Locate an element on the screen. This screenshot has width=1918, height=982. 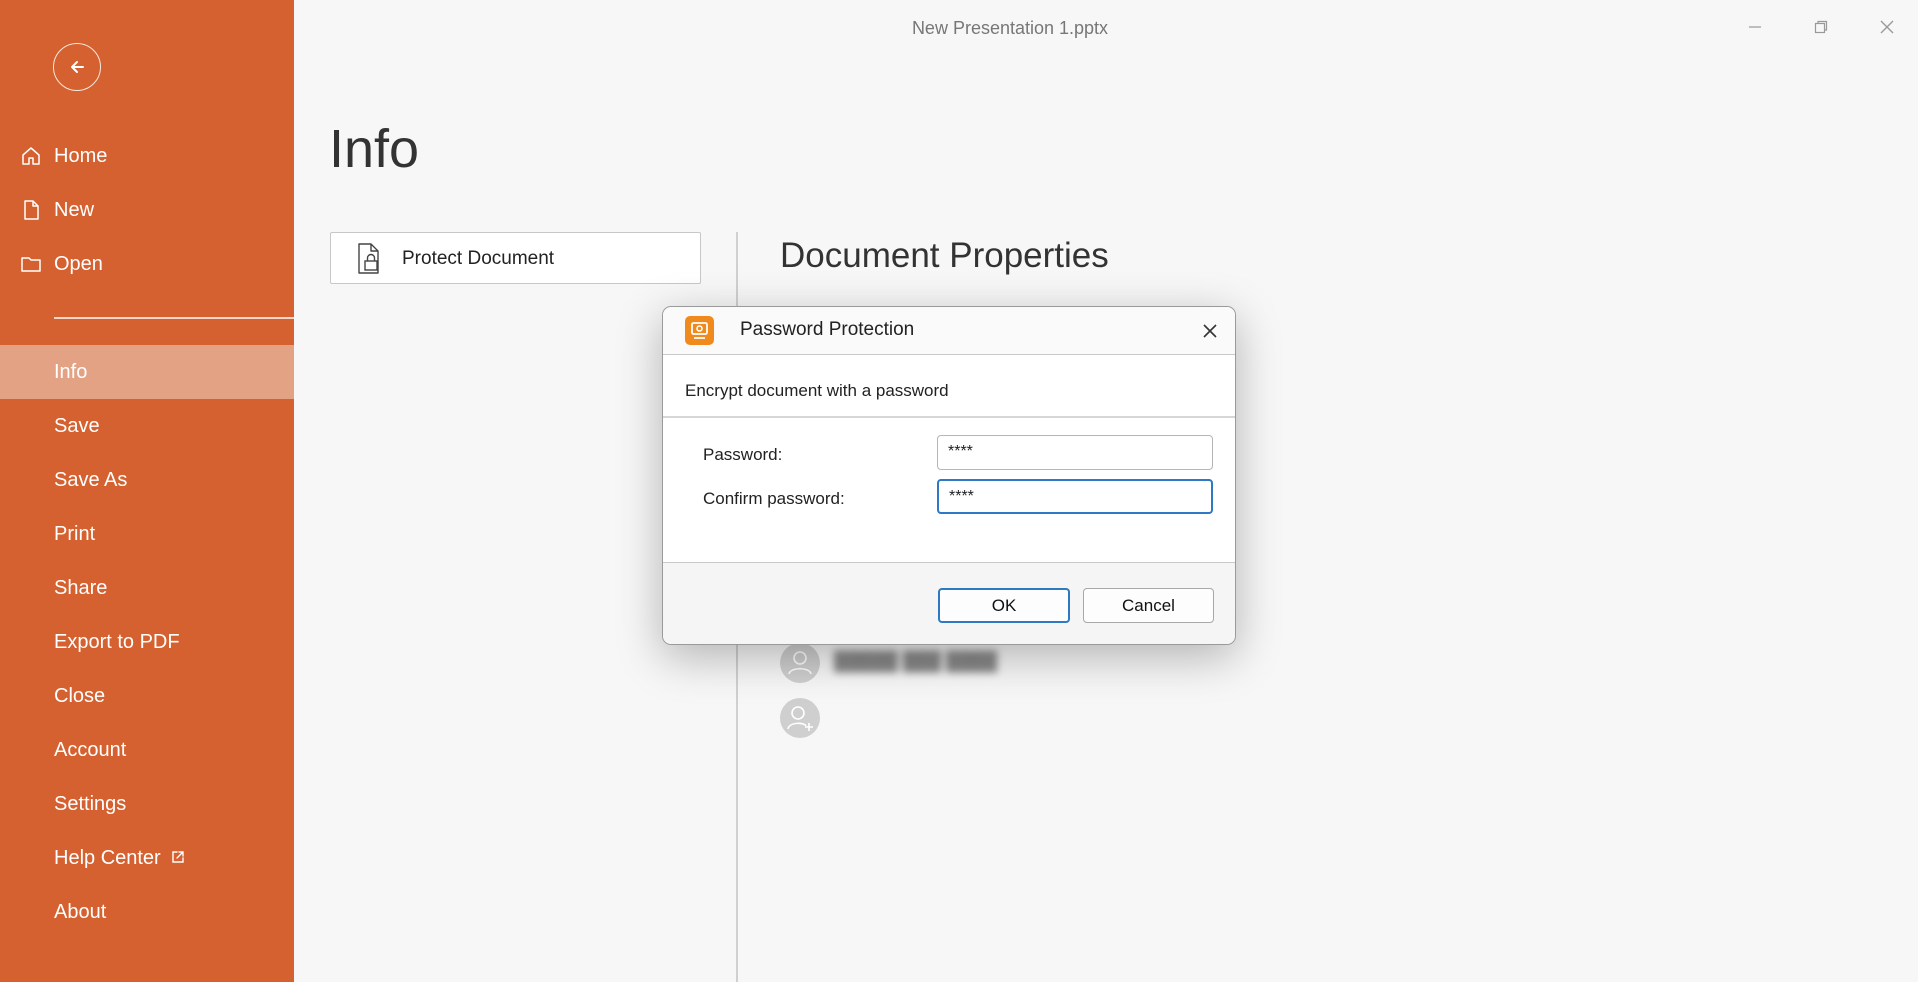
user-icon is located at coordinates (800, 663).